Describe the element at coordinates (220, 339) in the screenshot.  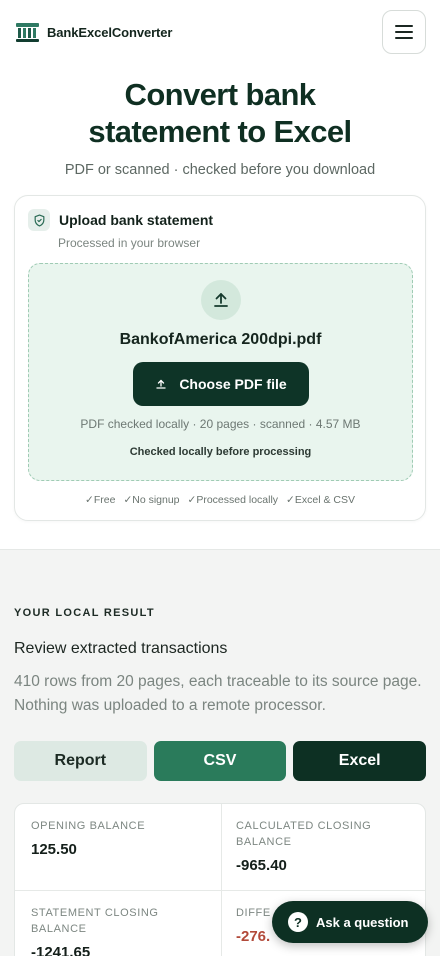
I see `selected-file-name: BankofAmerica 200dpi.pdf` at that location.